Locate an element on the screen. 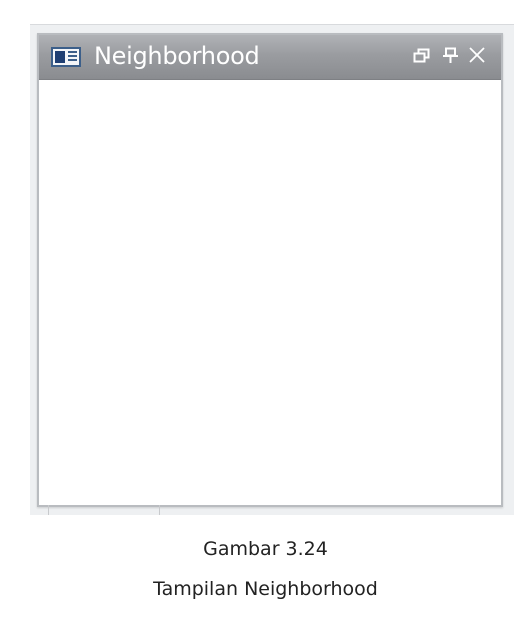  window-list-icon is located at coordinates (66, 57).